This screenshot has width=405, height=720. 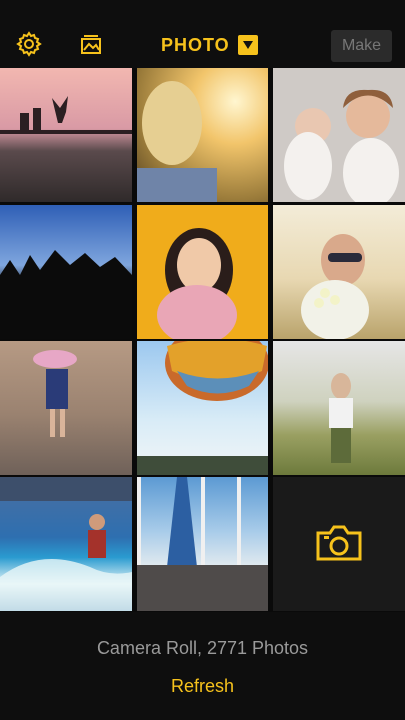 I want to click on gear-icon, so click(x=29, y=44).